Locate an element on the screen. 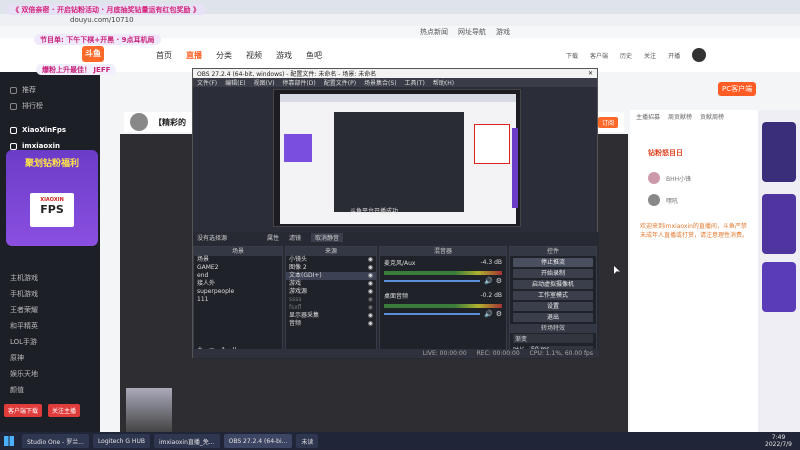 This screenshot has width=800, height=450. nav-home: 首页 is located at coordinates (164, 55).